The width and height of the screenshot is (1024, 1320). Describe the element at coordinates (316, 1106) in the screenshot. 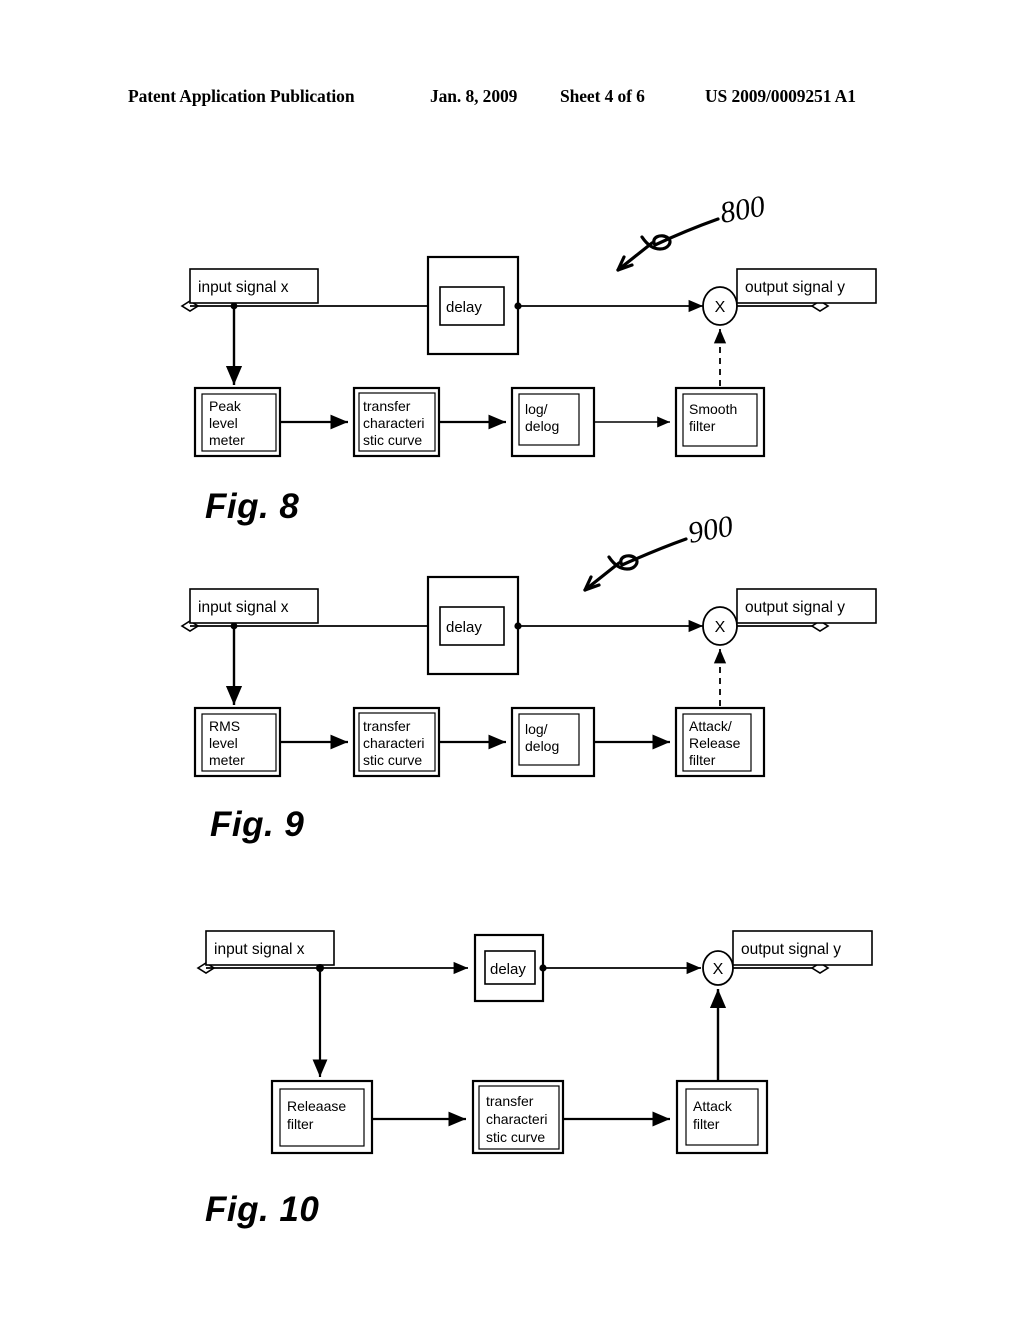

I see `sidechain-block-1-line1: Releaase` at that location.